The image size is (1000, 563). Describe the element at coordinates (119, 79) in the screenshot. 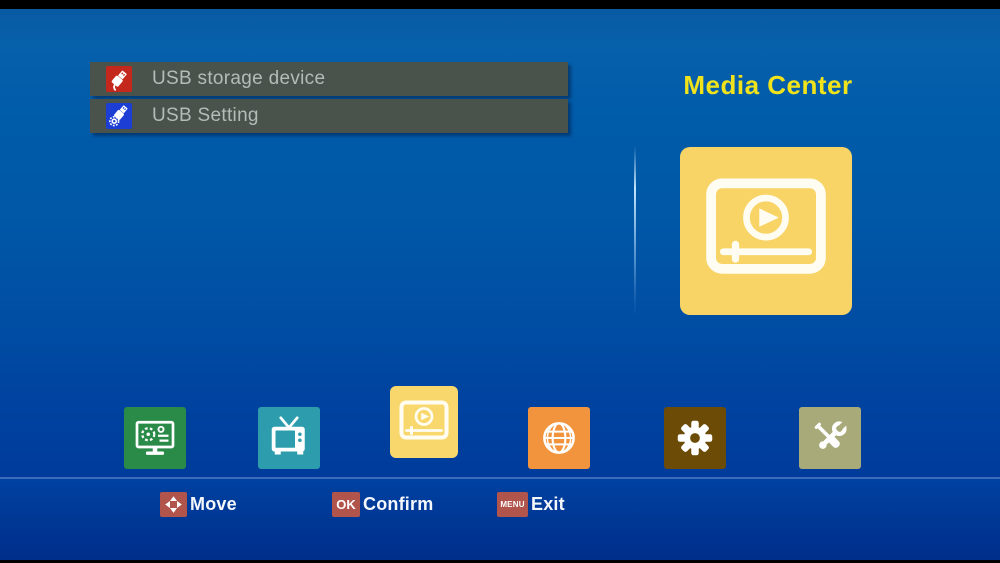

I see `usb-storage-icon` at that location.